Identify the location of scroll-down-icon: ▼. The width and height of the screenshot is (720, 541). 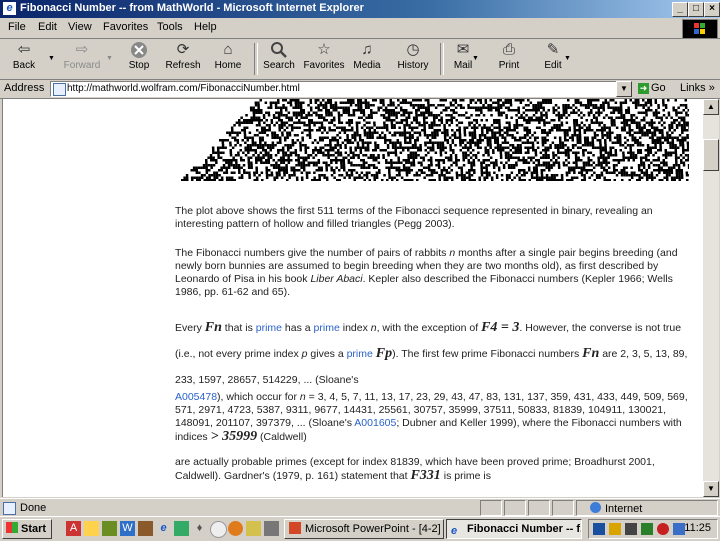
(711, 489).